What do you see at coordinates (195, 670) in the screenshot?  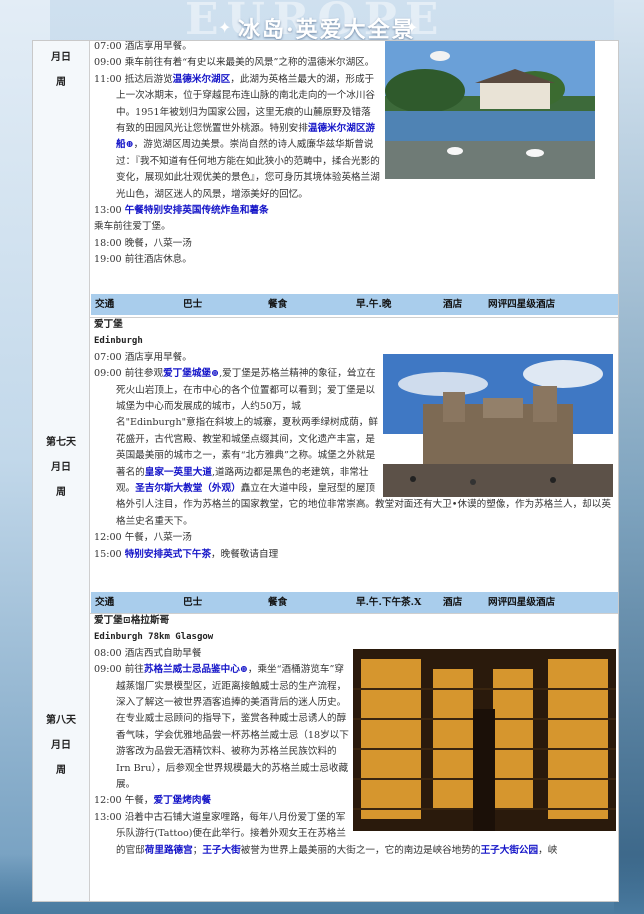 I see `highlight-attraction: 苏格兰威士忌品鉴中心⊕` at bounding box center [195, 670].